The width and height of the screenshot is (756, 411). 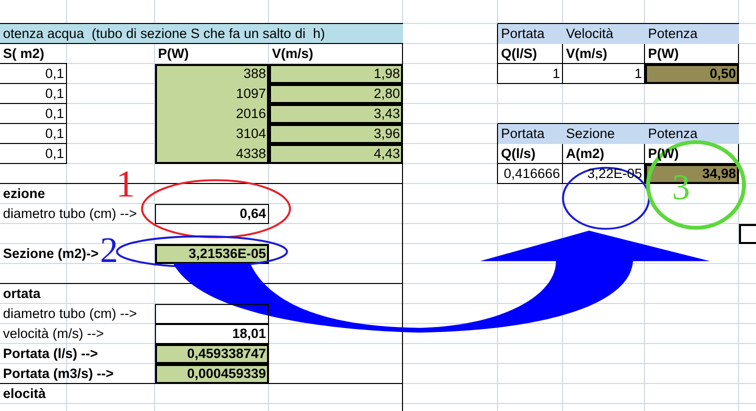 I want to click on section-heading: ortata, so click(x=22, y=294).